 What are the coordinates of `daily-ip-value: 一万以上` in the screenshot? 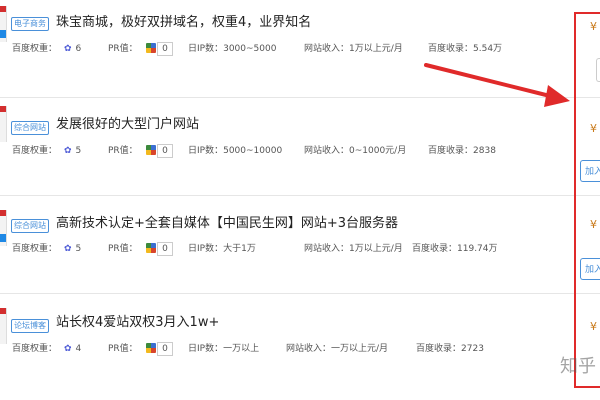 It's located at (241, 349).